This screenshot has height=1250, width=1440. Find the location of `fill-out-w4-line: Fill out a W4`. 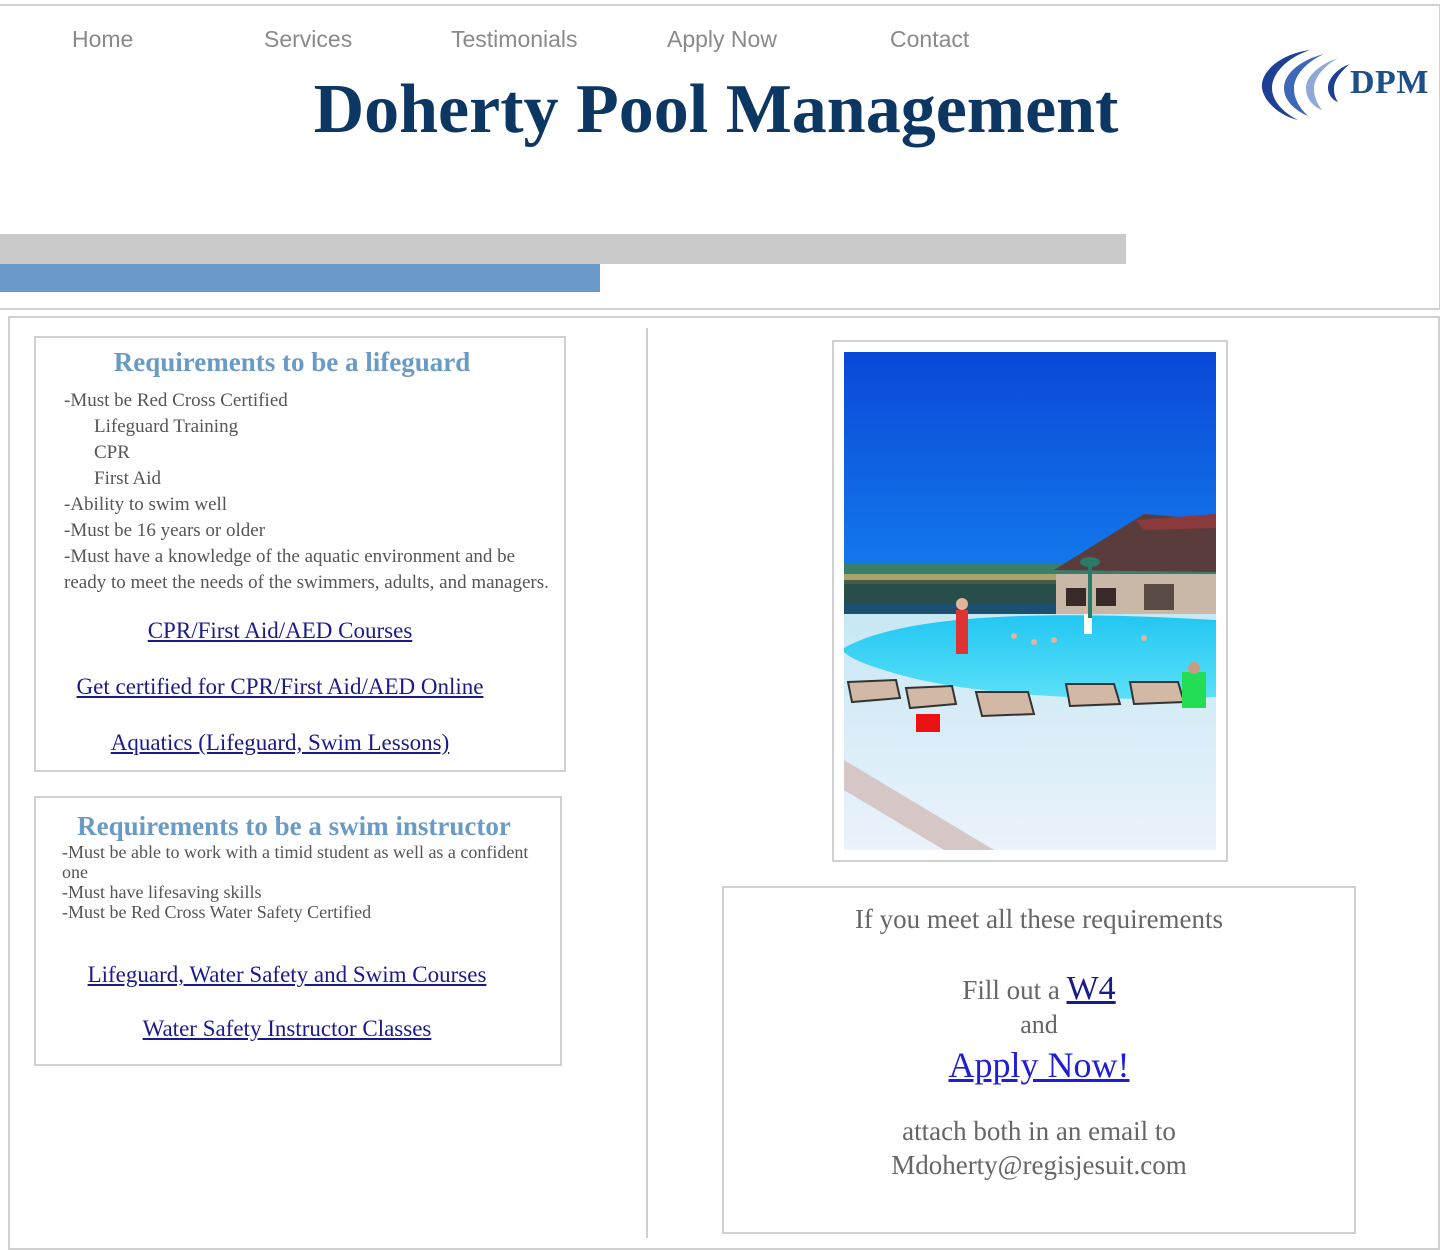

fill-out-w4-line: Fill out a W4 is located at coordinates (1039, 989).